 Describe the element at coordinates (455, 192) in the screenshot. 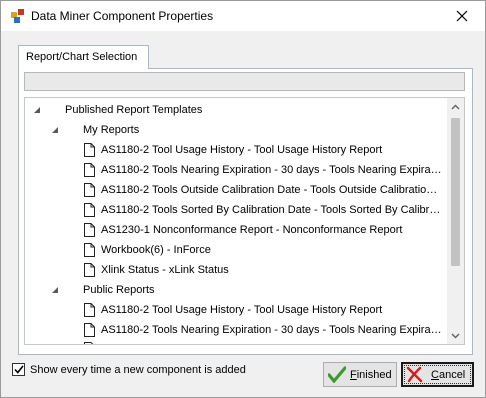

I see `scroll-thumb` at that location.